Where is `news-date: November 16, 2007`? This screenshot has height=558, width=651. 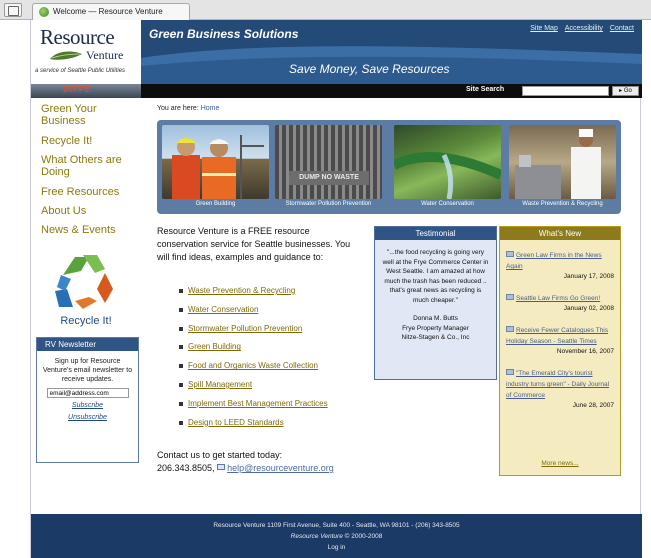 news-date: November 16, 2007 is located at coordinates (585, 351).